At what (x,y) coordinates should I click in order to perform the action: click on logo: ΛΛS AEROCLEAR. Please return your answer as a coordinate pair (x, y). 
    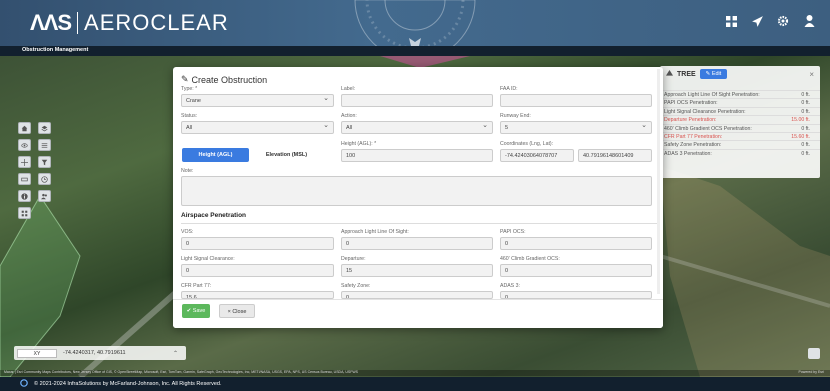
    Looking at the image, I should click on (129, 23).